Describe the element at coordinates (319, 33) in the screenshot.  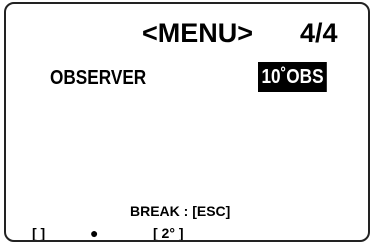
I see `menu-page-indicator: 4/4` at that location.